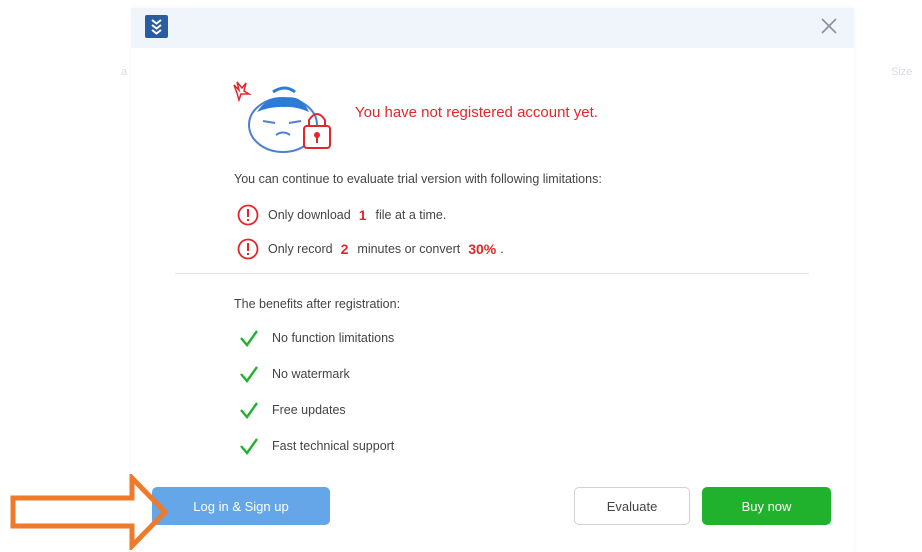 Image resolution: width=922 pixels, height=552 pixels. Describe the element at coordinates (333, 446) in the screenshot. I see `benefit-label: Fast technical support` at that location.